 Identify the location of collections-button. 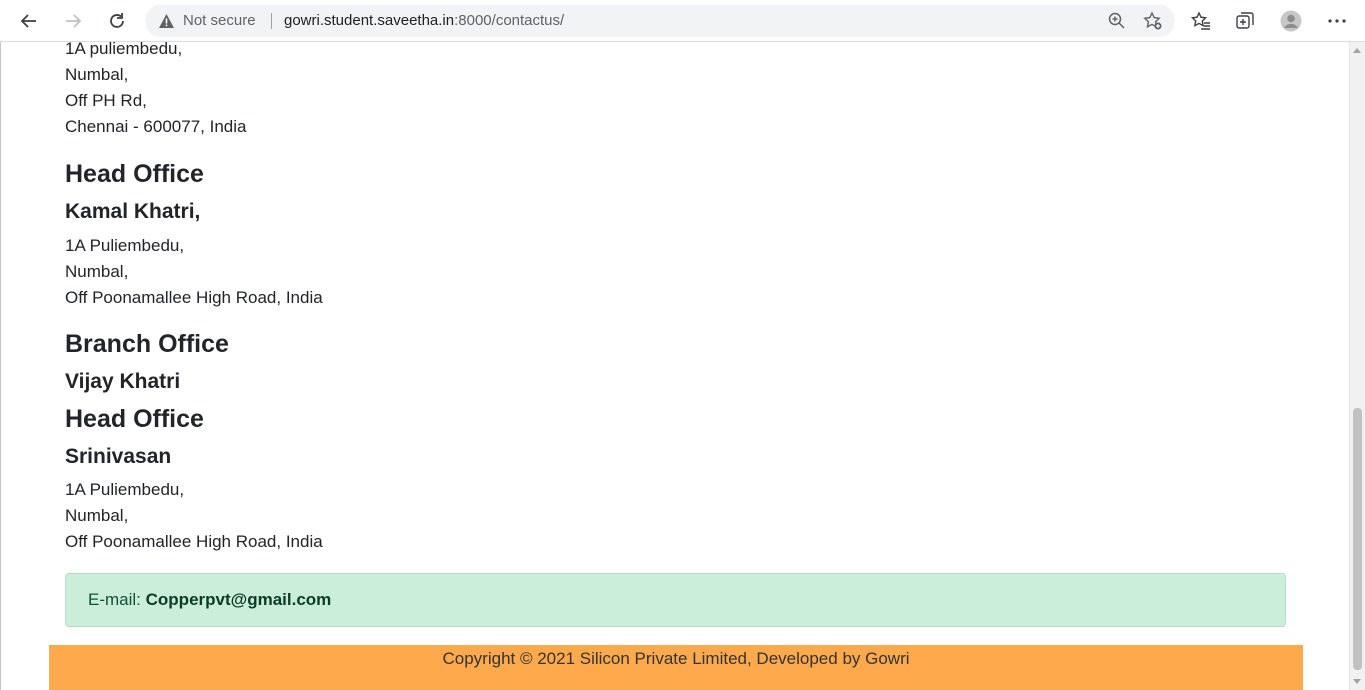
(1245, 21).